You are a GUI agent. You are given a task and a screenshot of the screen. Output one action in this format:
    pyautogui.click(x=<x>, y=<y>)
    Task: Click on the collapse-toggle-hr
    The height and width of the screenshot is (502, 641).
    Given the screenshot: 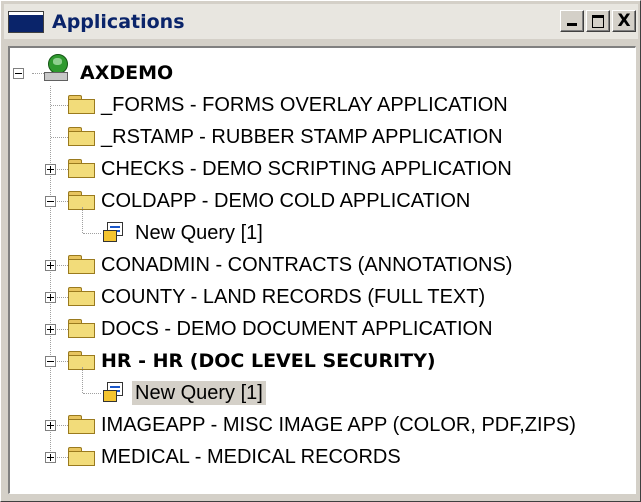 What is the action you would take?
    pyautogui.click(x=50, y=361)
    